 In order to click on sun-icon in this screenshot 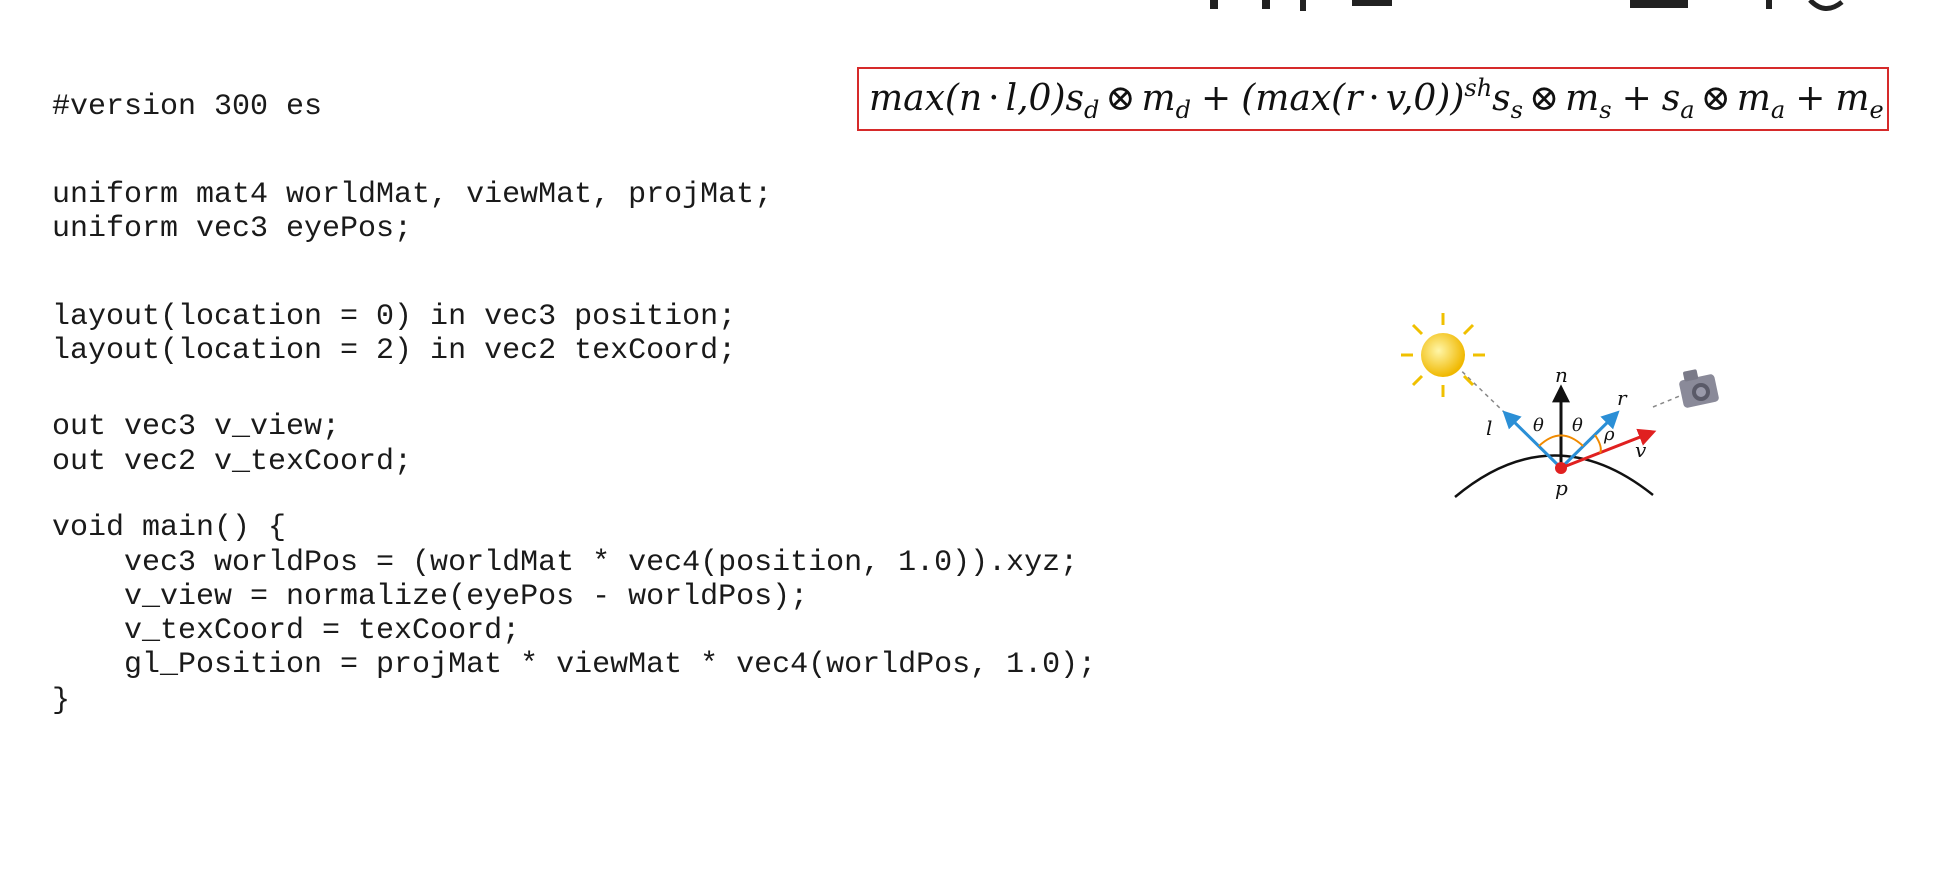, I will do `click(1443, 355)`.